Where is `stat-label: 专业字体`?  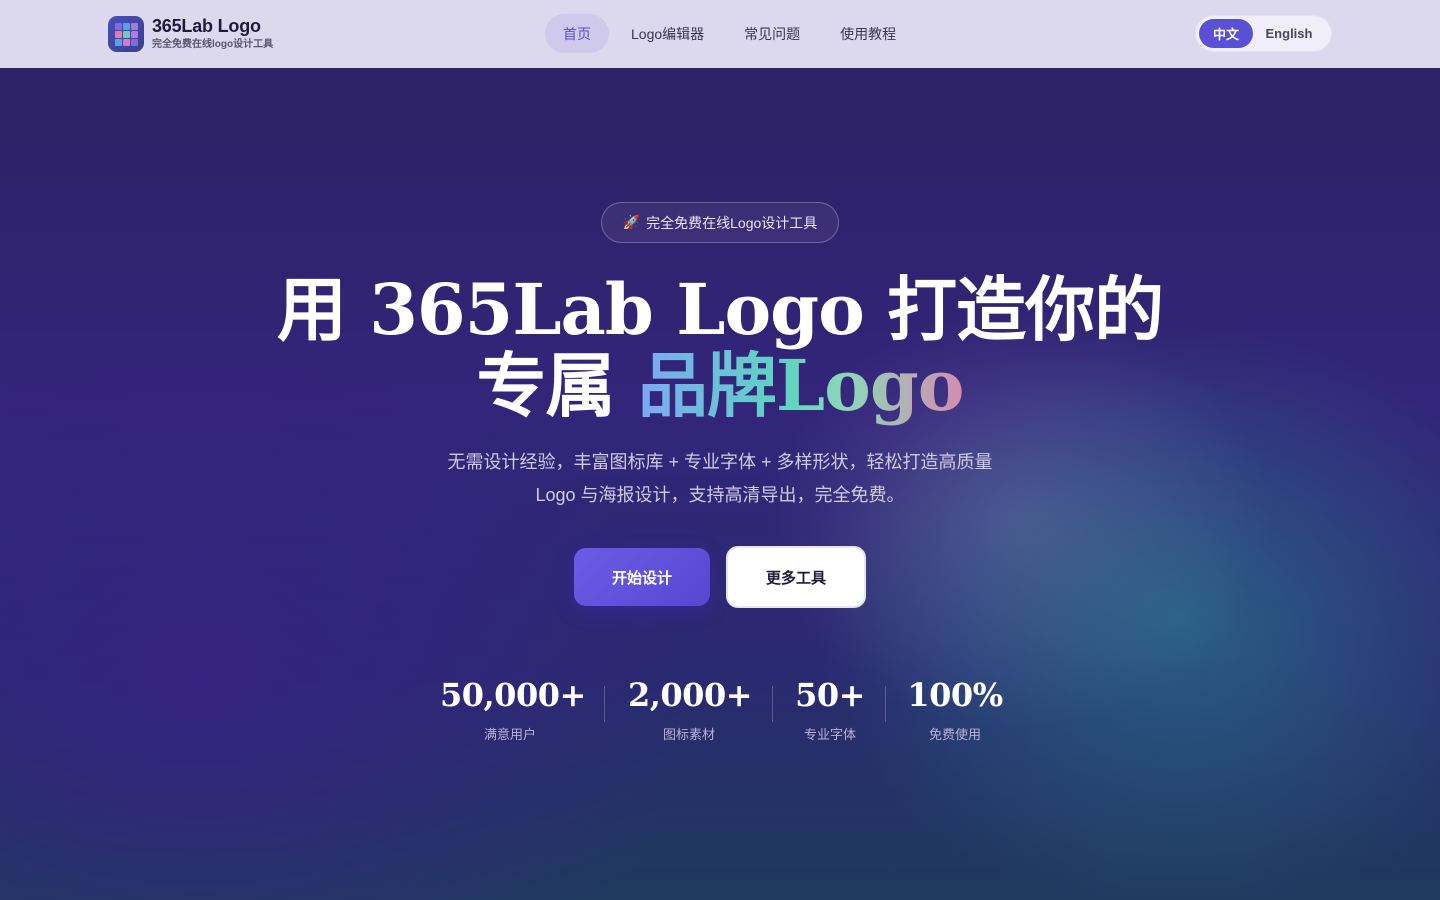
stat-label: 专业字体 is located at coordinates (829, 734).